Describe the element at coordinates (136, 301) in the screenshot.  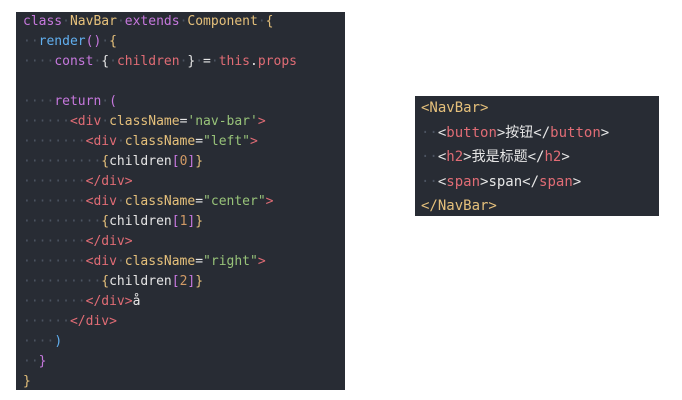
I see `code-token: å` at that location.